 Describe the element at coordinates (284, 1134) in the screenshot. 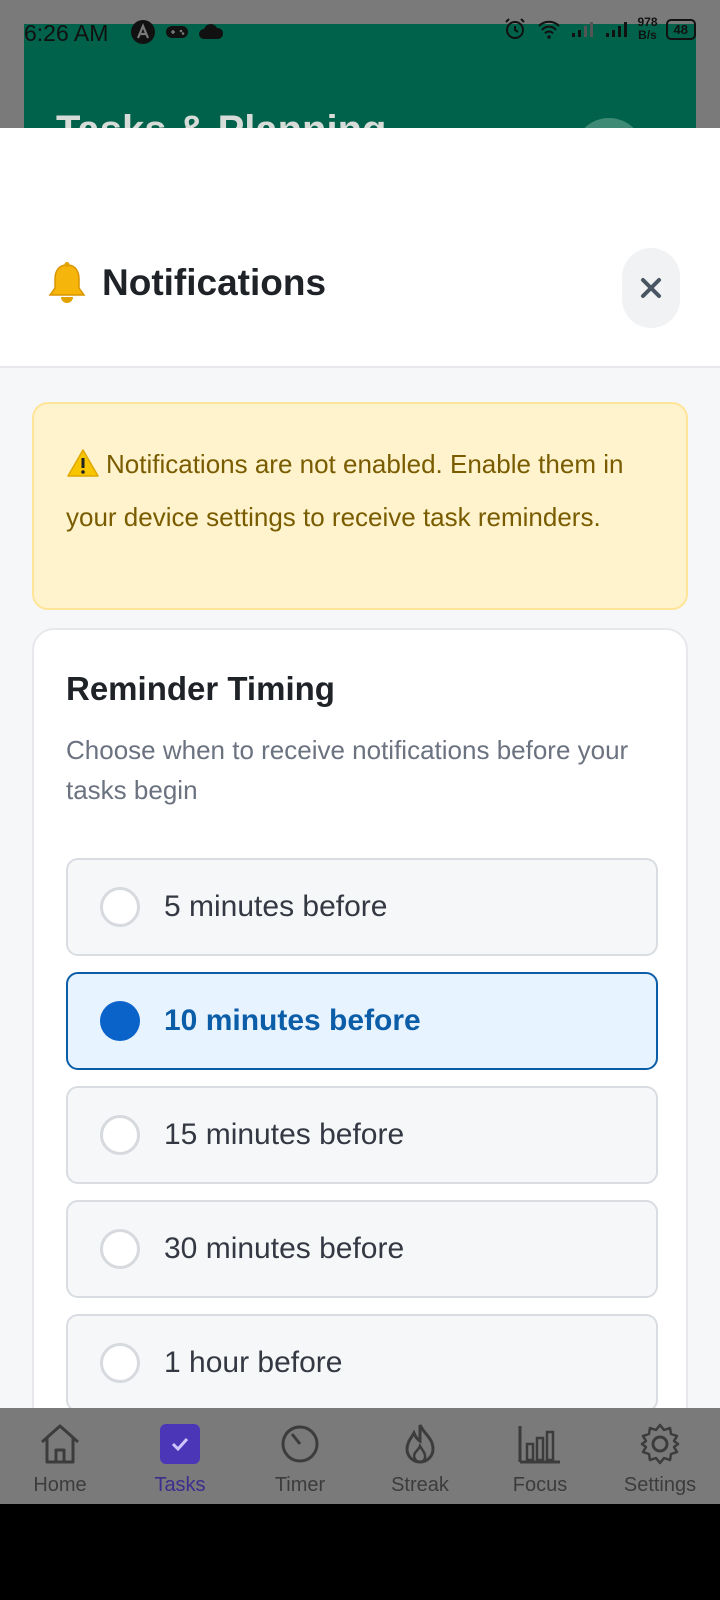

I see `option-label: 15 minutes before` at that location.